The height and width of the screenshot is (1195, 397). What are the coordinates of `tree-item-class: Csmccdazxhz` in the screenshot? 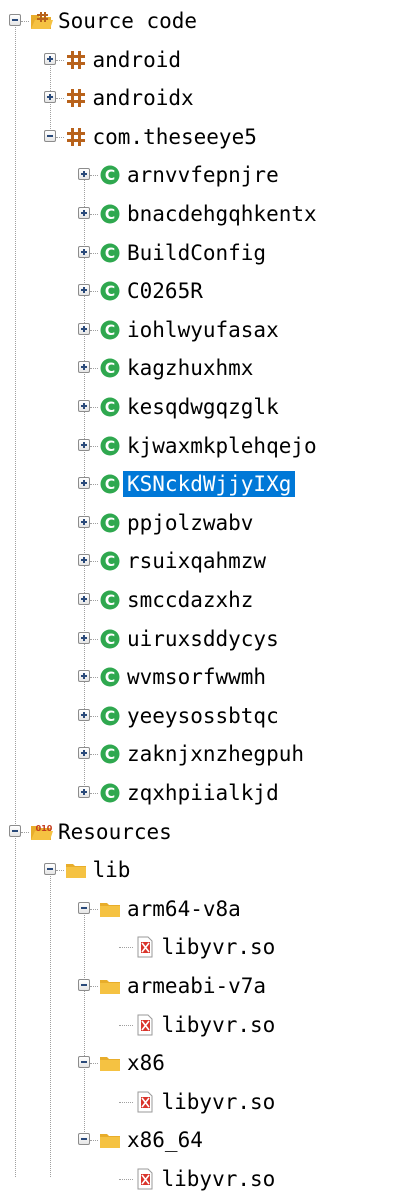 It's located at (198, 600).